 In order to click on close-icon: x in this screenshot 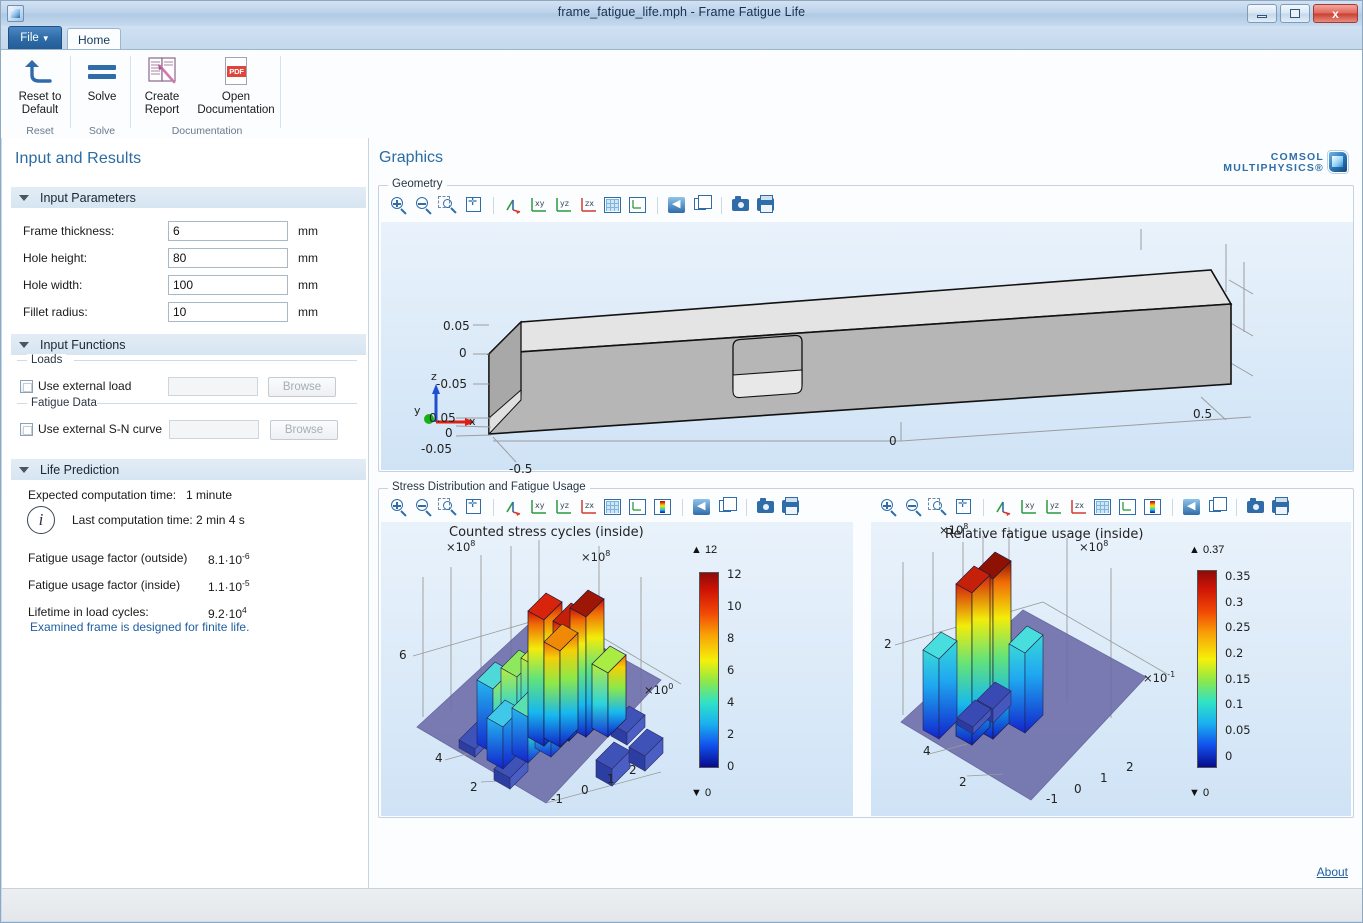, I will do `click(1335, 13)`.